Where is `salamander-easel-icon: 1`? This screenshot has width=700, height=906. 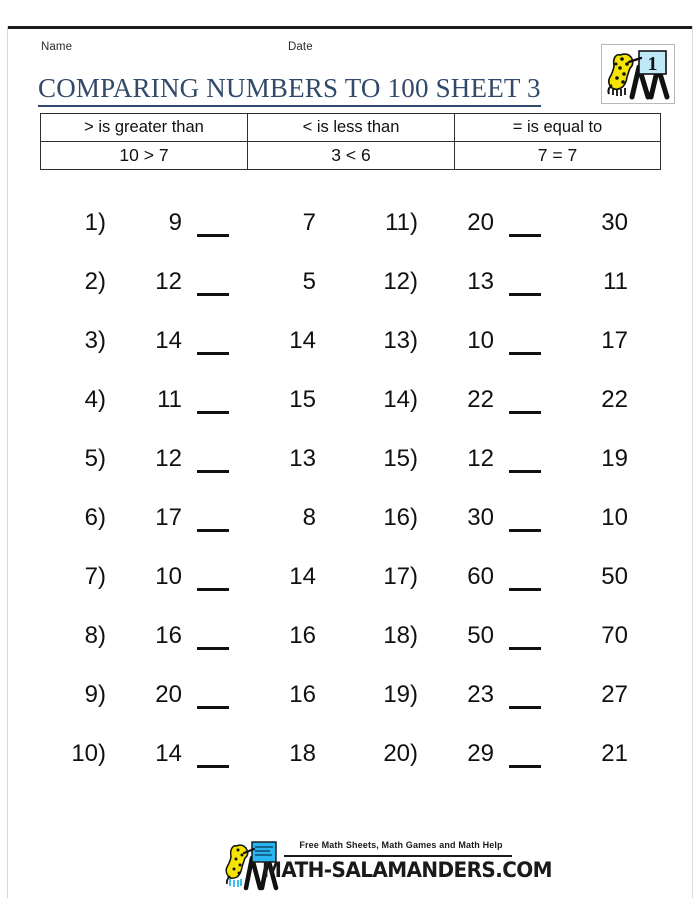
salamander-easel-icon: 1 is located at coordinates (638, 75).